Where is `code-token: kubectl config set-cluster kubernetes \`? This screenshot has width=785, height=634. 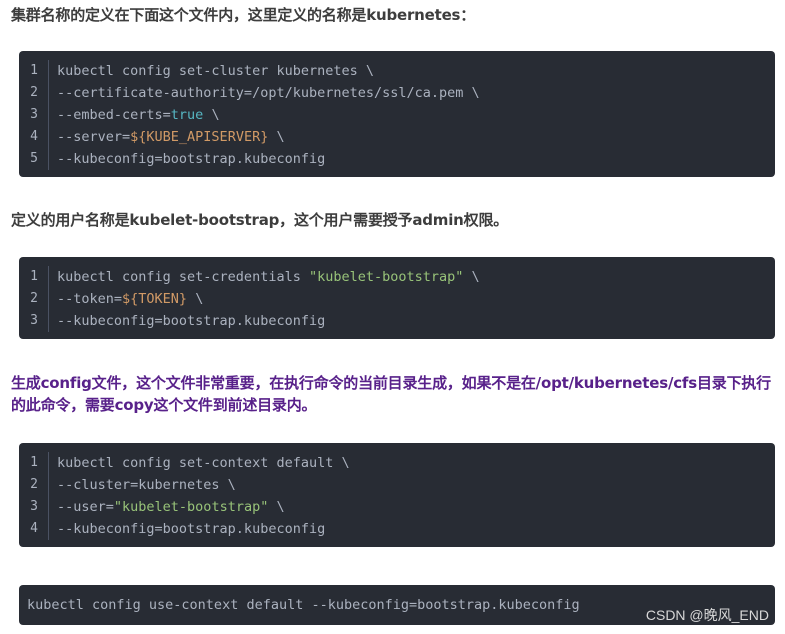 code-token: kubectl config set-cluster kubernetes \ is located at coordinates (215, 71).